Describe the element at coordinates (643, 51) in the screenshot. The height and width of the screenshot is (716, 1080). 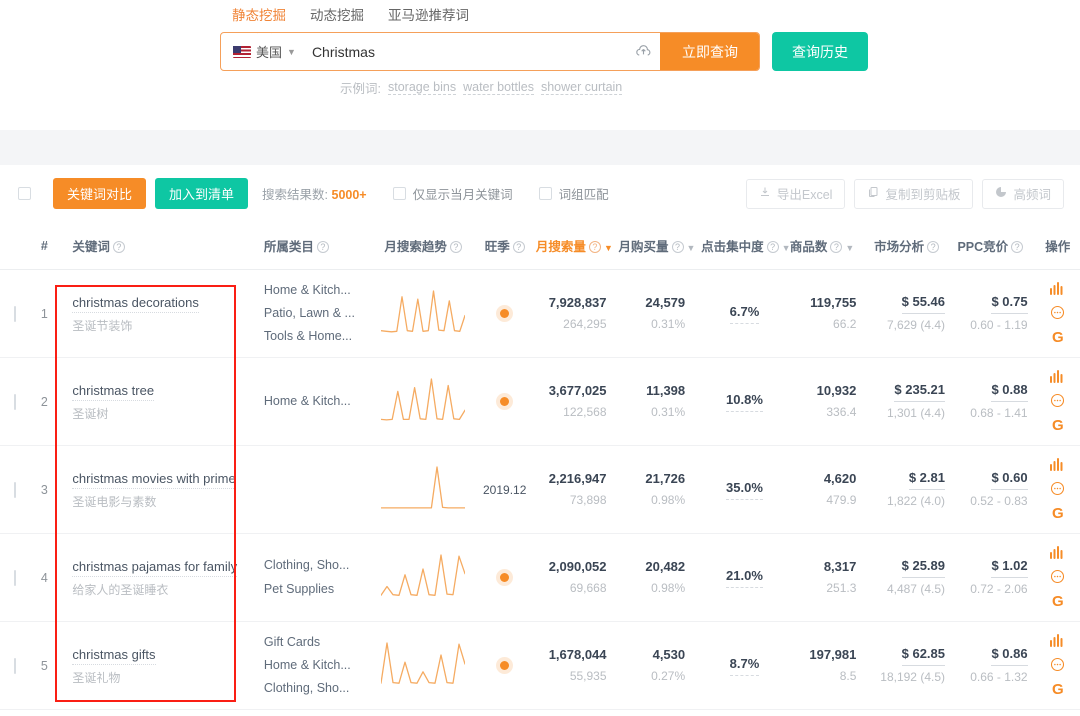
I see `upload-cloud-icon` at that location.